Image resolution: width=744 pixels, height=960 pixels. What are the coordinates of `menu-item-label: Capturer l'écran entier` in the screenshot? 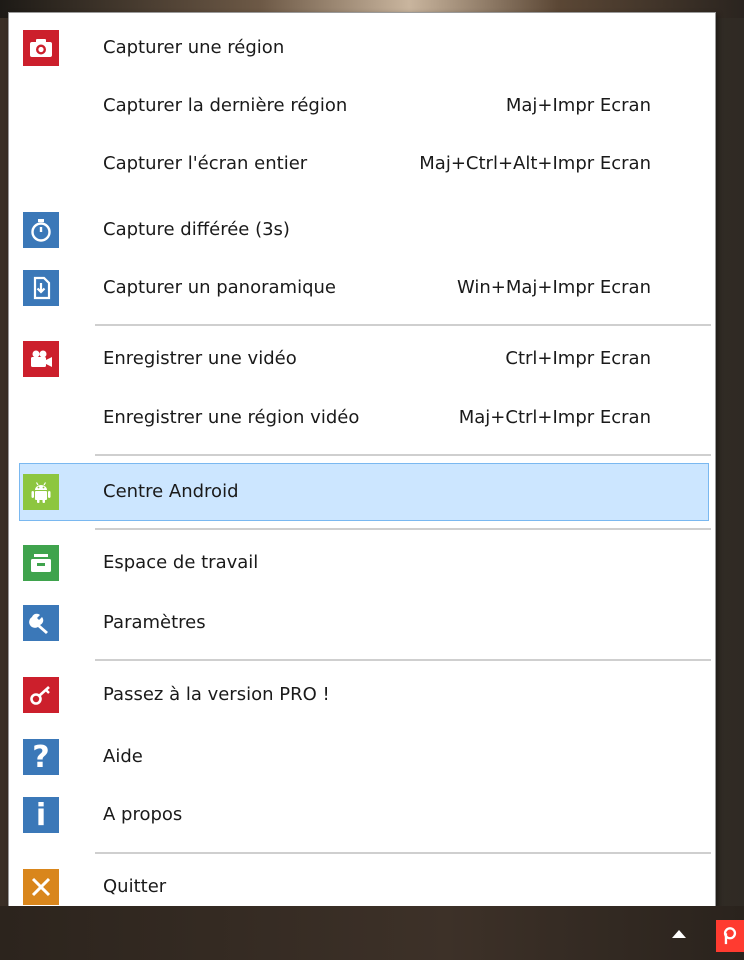 It's located at (205, 163).